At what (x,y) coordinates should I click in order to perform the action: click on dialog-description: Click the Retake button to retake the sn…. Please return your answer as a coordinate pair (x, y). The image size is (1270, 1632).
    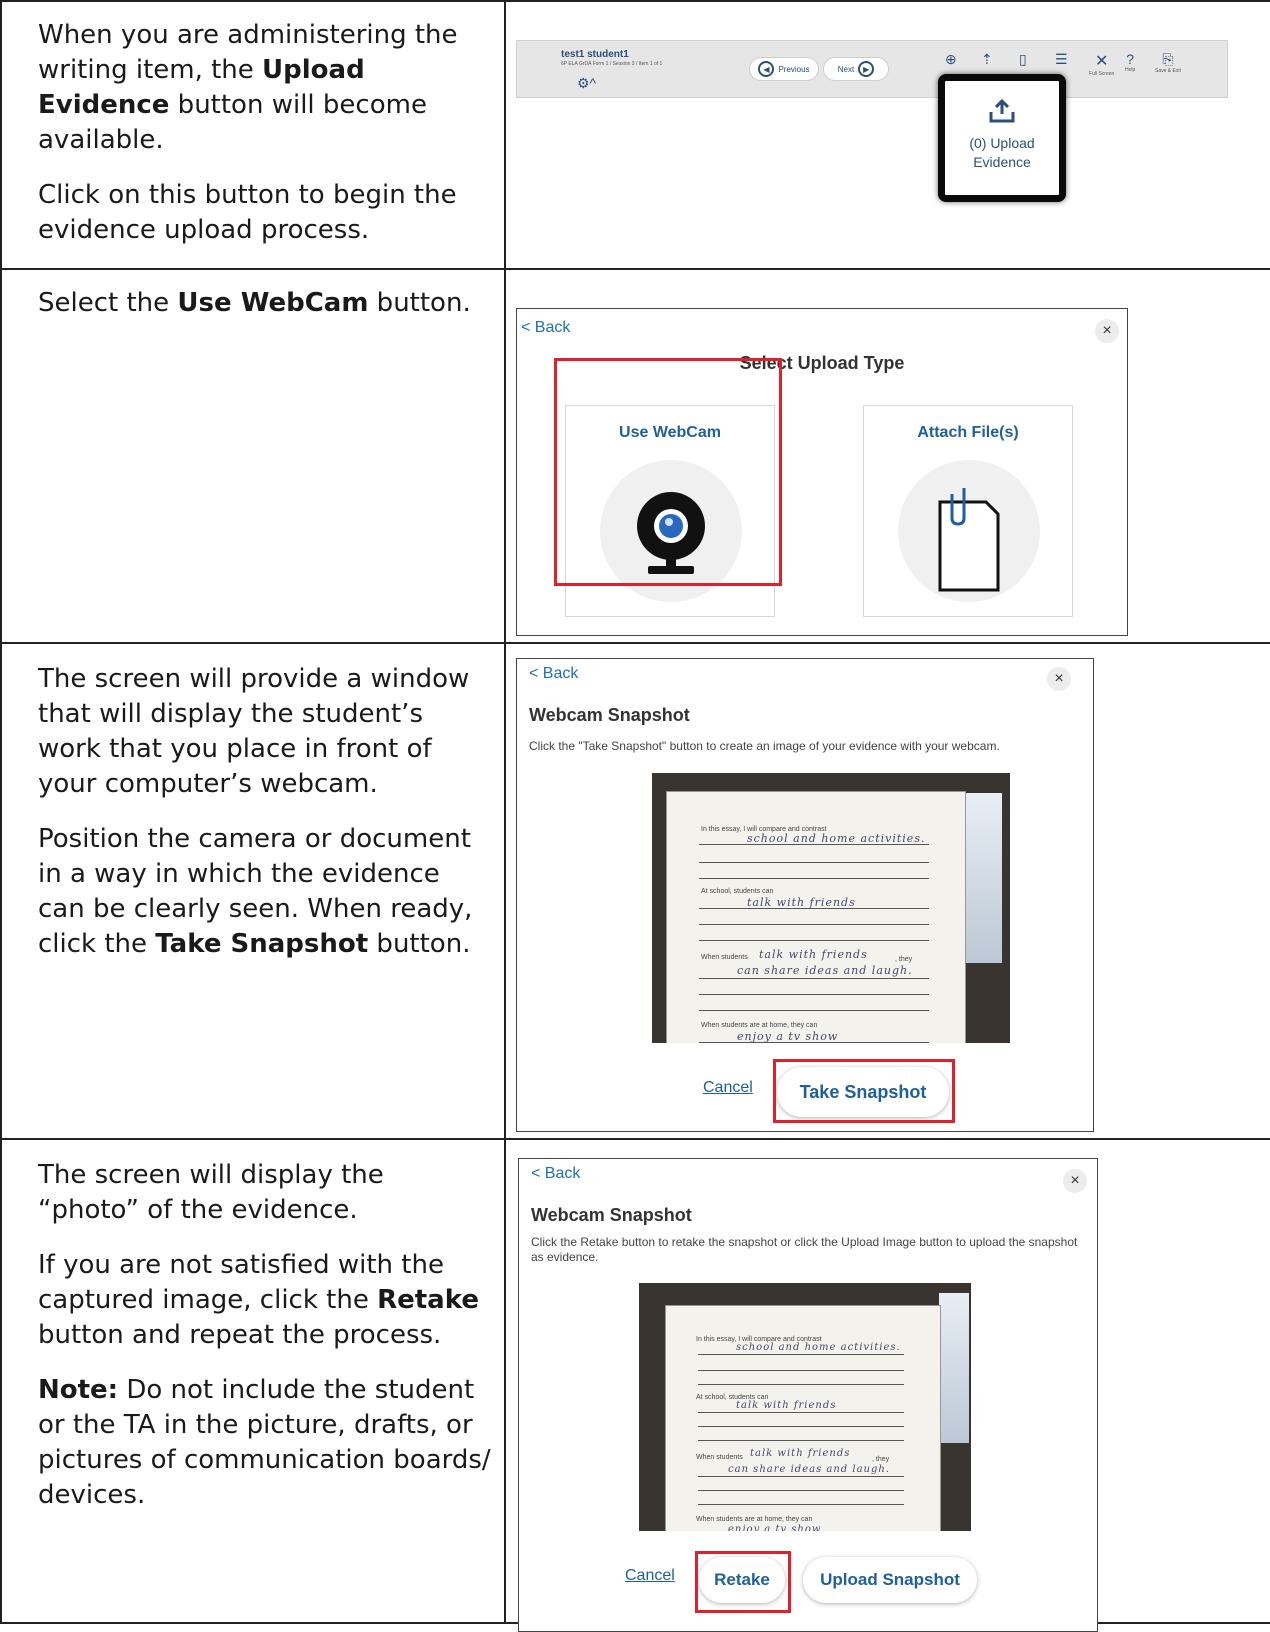
    Looking at the image, I should click on (804, 1249).